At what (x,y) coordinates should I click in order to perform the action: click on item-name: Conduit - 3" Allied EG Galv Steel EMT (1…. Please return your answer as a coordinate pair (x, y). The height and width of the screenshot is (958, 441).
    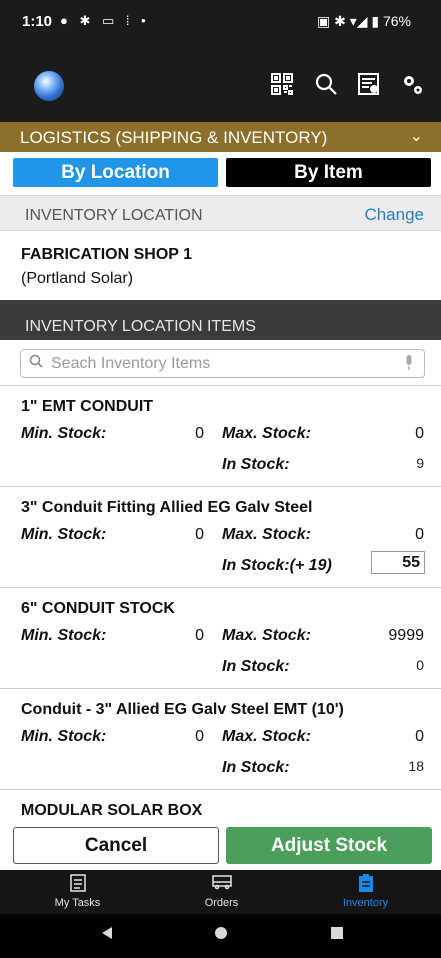
    Looking at the image, I should click on (182, 709).